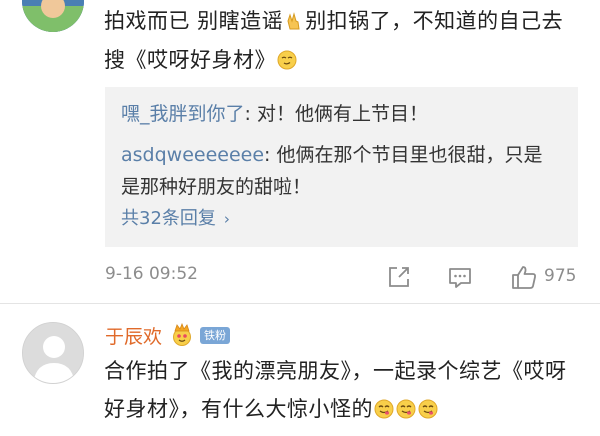  I want to click on smirk-emoji, so click(287, 60).